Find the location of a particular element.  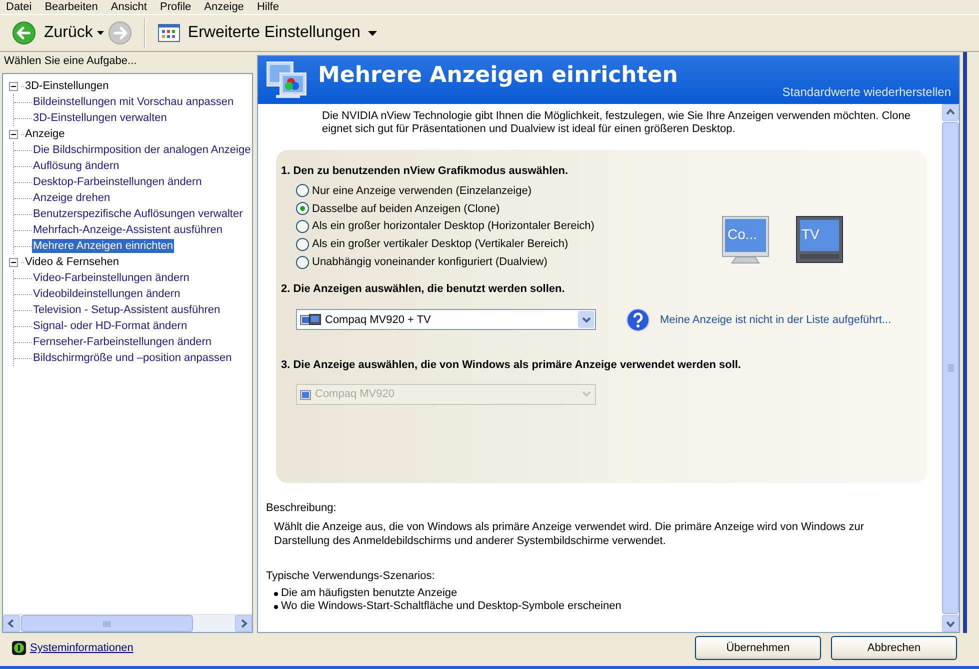

caret-icon is located at coordinates (373, 33).